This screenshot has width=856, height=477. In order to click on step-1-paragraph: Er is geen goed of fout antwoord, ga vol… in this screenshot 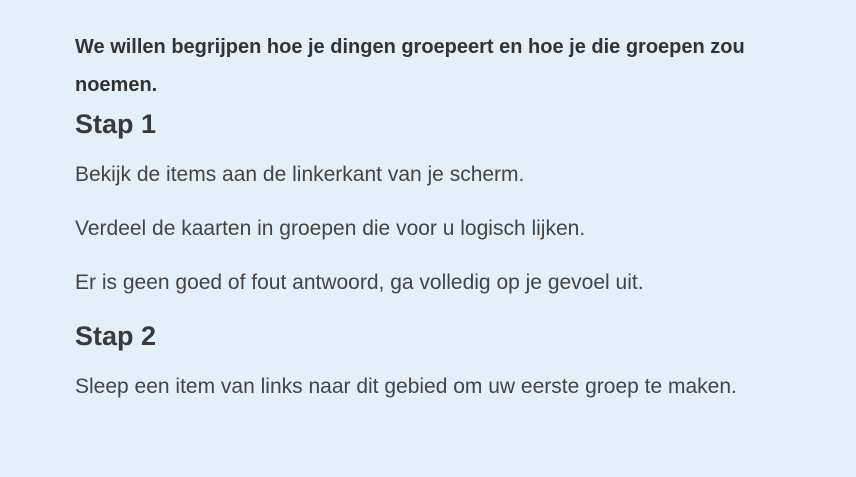, I will do `click(359, 282)`.